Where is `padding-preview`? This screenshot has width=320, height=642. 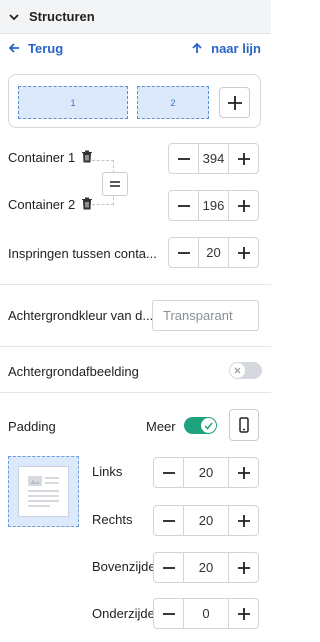 padding-preview is located at coordinates (43, 491).